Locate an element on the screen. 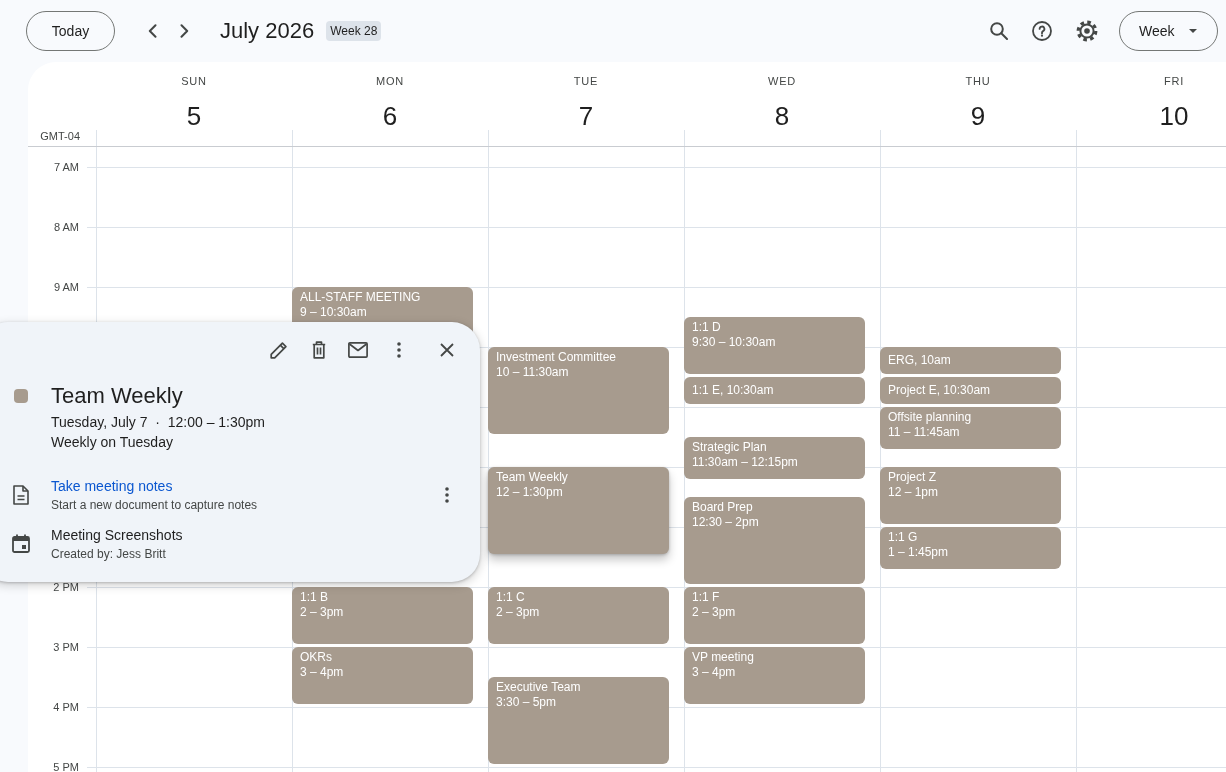 This screenshot has height=772, width=1226. event-time: 9 – 10:30am is located at coordinates (333, 312).